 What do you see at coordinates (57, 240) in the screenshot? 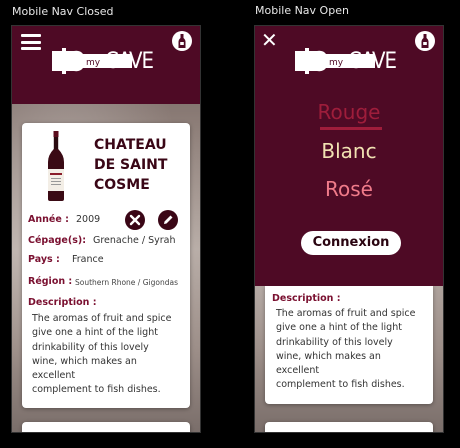
I see `cepage-label: Cépage(s):` at bounding box center [57, 240].